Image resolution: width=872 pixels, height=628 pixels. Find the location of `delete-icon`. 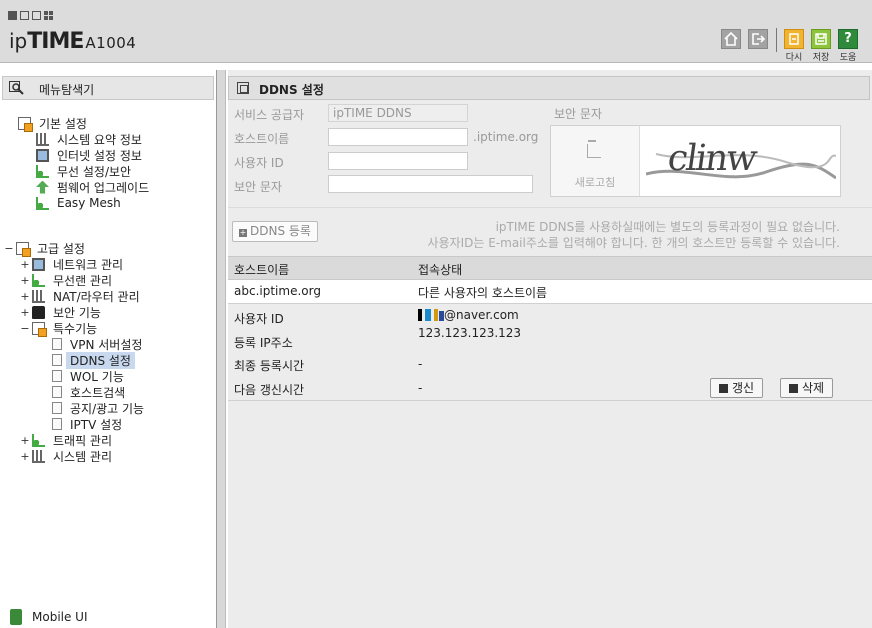

delete-icon is located at coordinates (793, 388).